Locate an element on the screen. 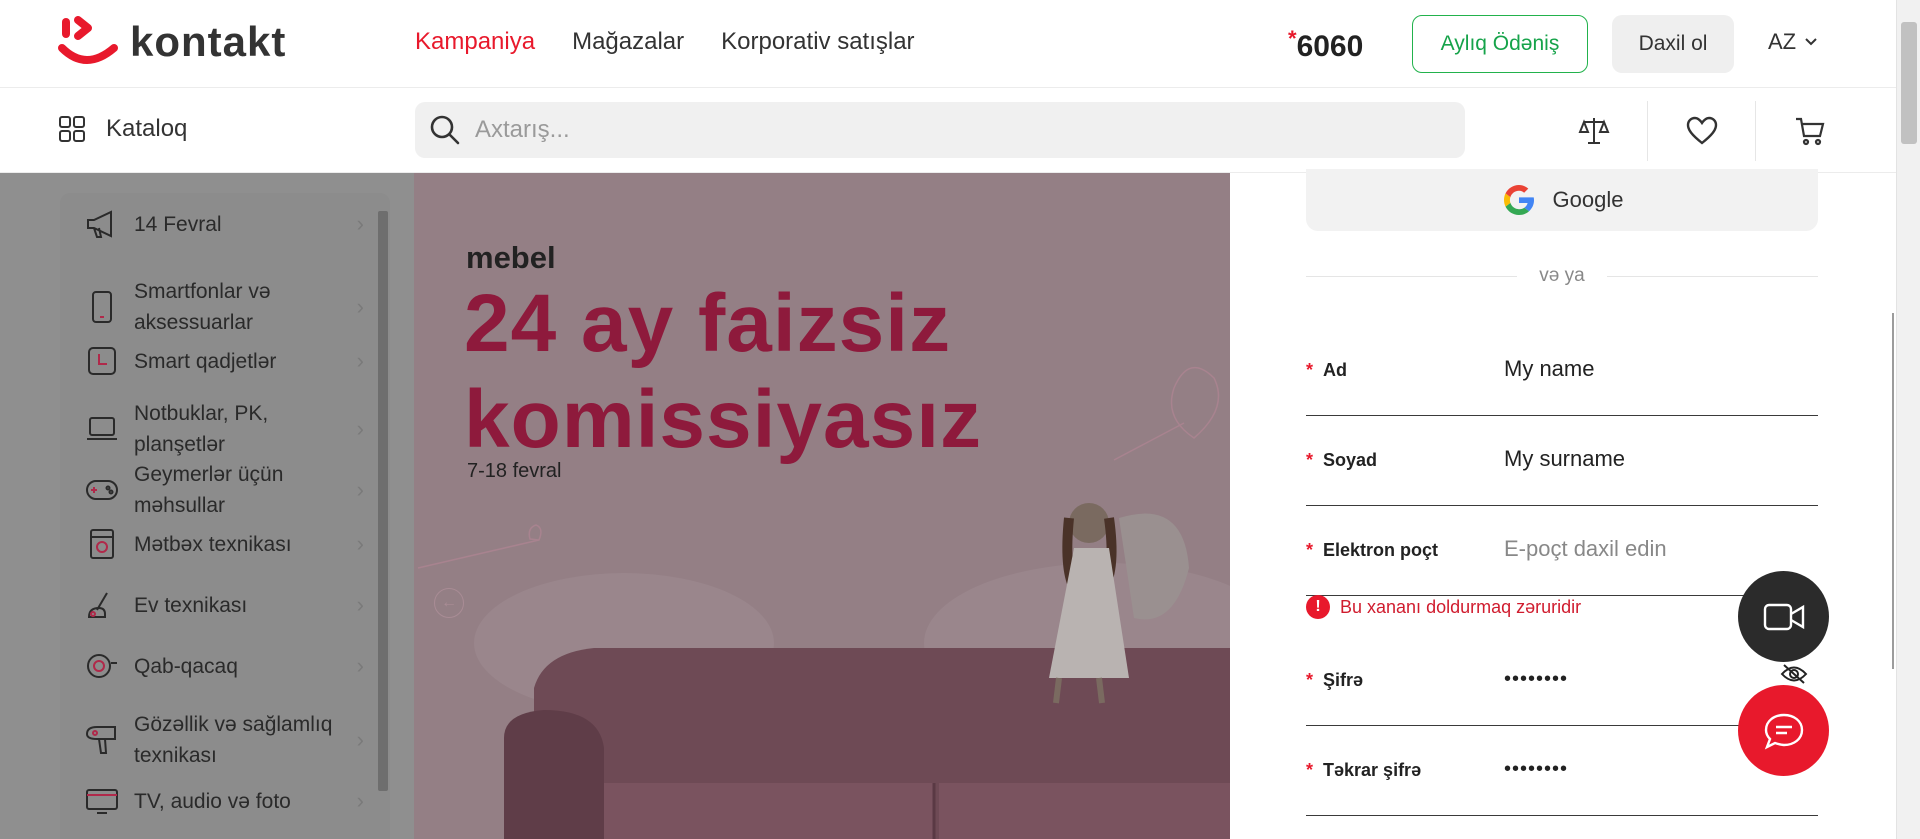 The width and height of the screenshot is (1920, 839). or-label: və ya is located at coordinates (1562, 275).